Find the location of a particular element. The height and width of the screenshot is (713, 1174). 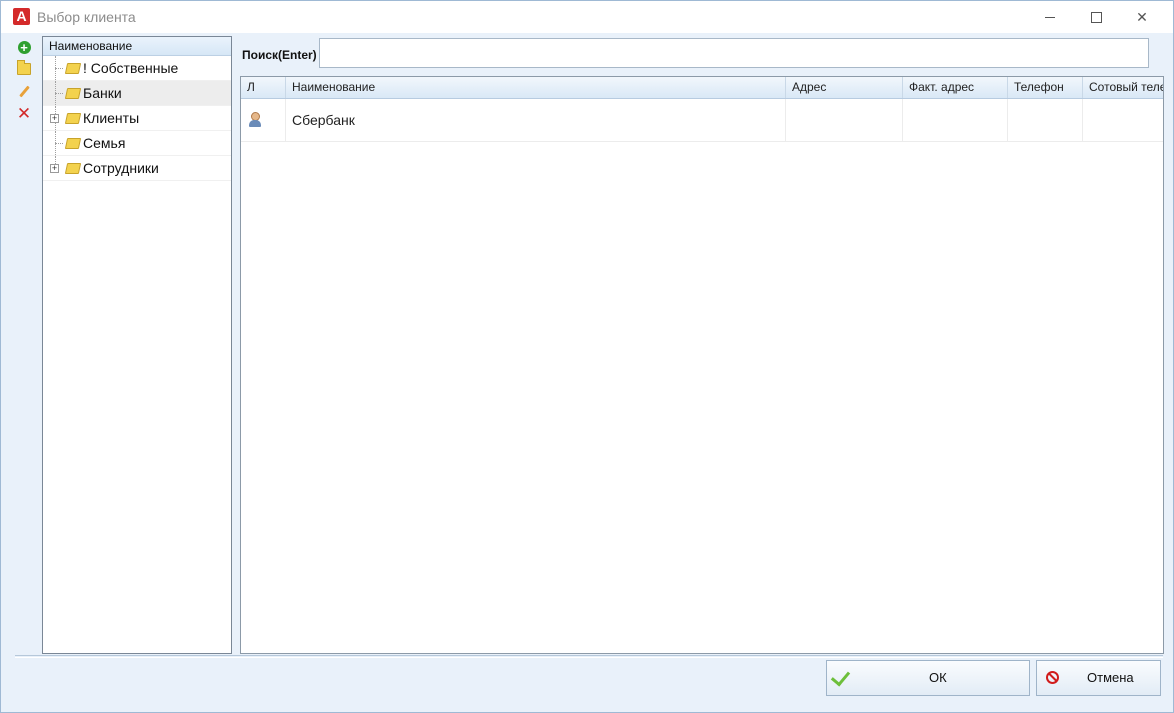

tree-item-label: Клиенты is located at coordinates (111, 118).